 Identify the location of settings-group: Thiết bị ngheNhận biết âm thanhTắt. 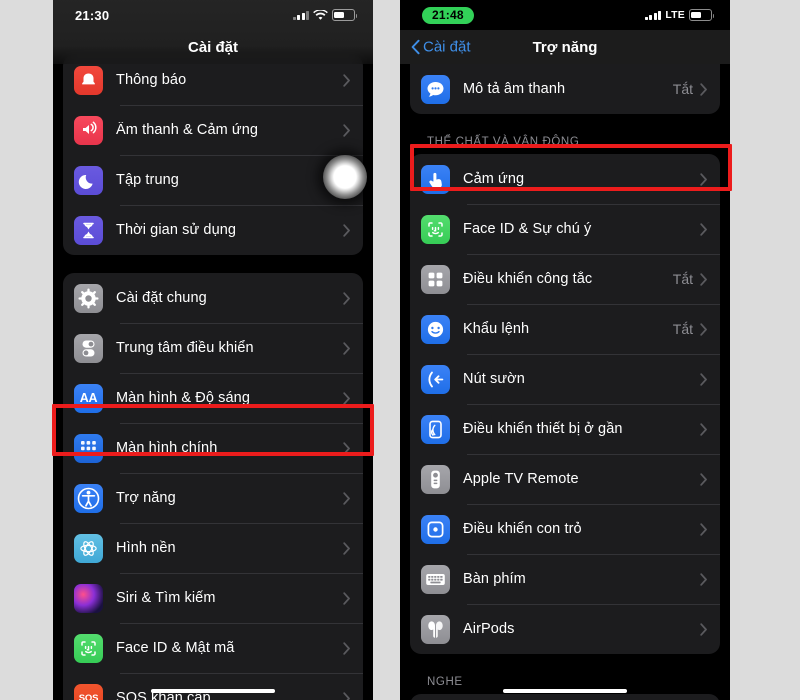
(565, 697).